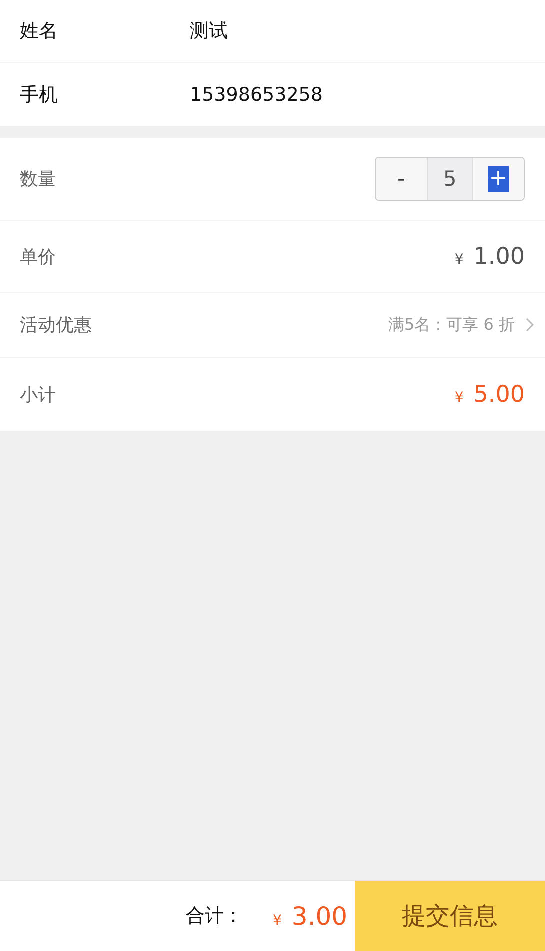 This screenshot has height=951, width=545. I want to click on chevron-right-icon, so click(530, 325).